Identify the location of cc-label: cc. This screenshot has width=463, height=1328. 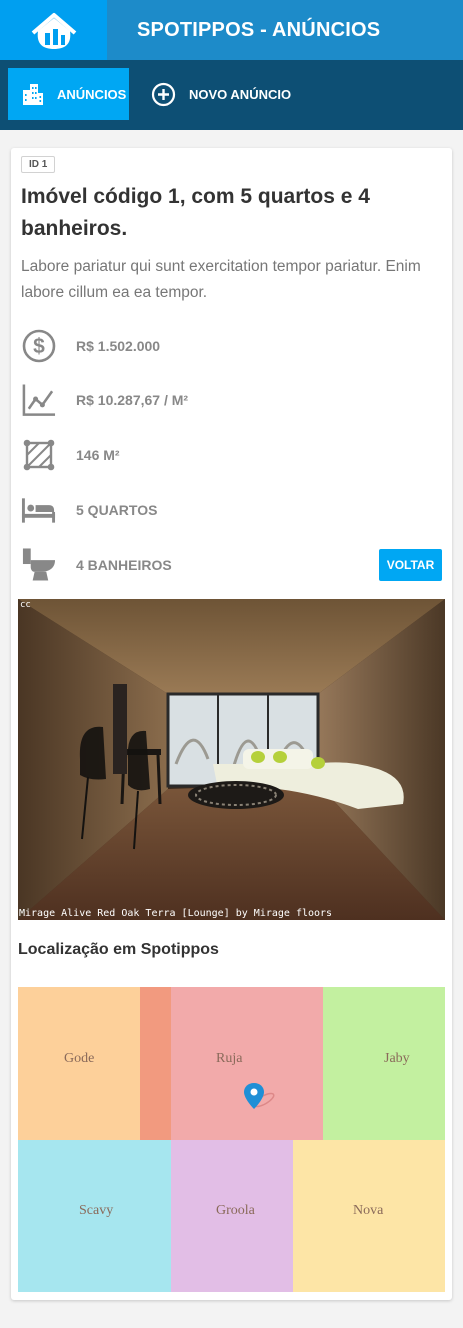
(25, 605).